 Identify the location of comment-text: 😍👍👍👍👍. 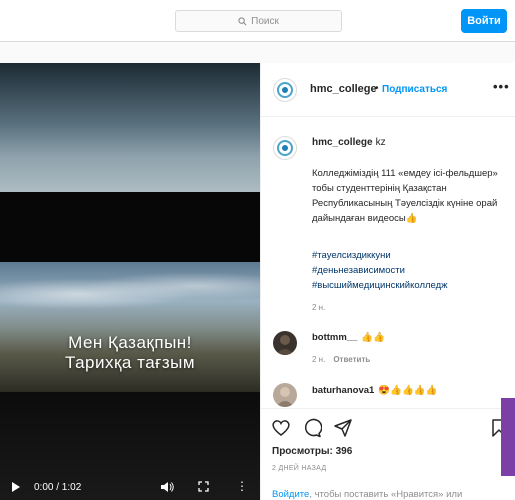
(408, 390).